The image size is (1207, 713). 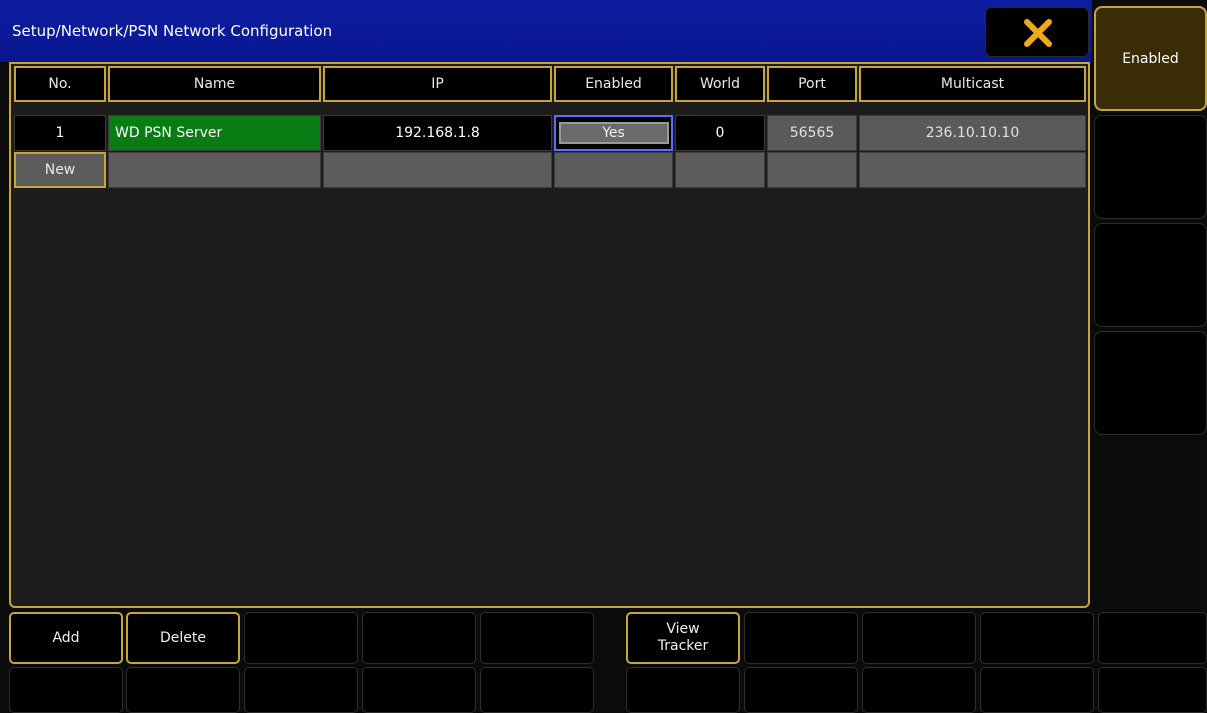 What do you see at coordinates (60, 84) in the screenshot?
I see `header-no: No.` at bounding box center [60, 84].